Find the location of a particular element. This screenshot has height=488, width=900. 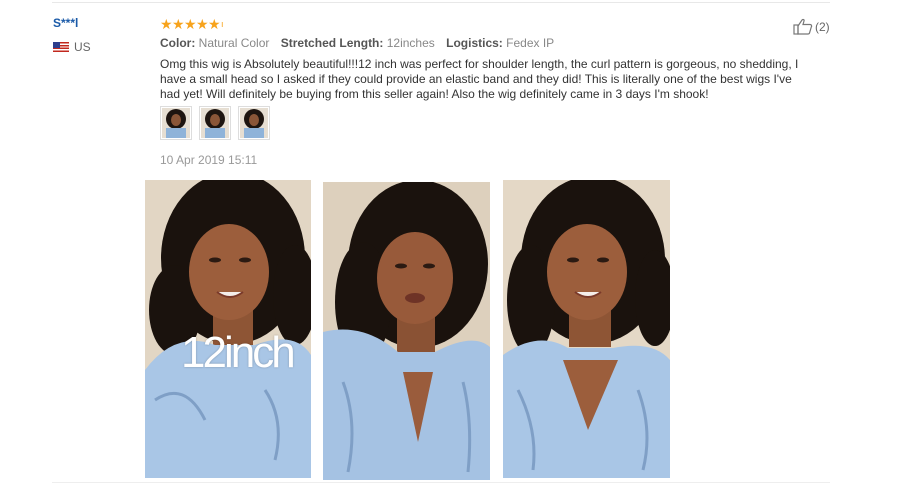

helpful-button: (2) is located at coordinates (811, 26).